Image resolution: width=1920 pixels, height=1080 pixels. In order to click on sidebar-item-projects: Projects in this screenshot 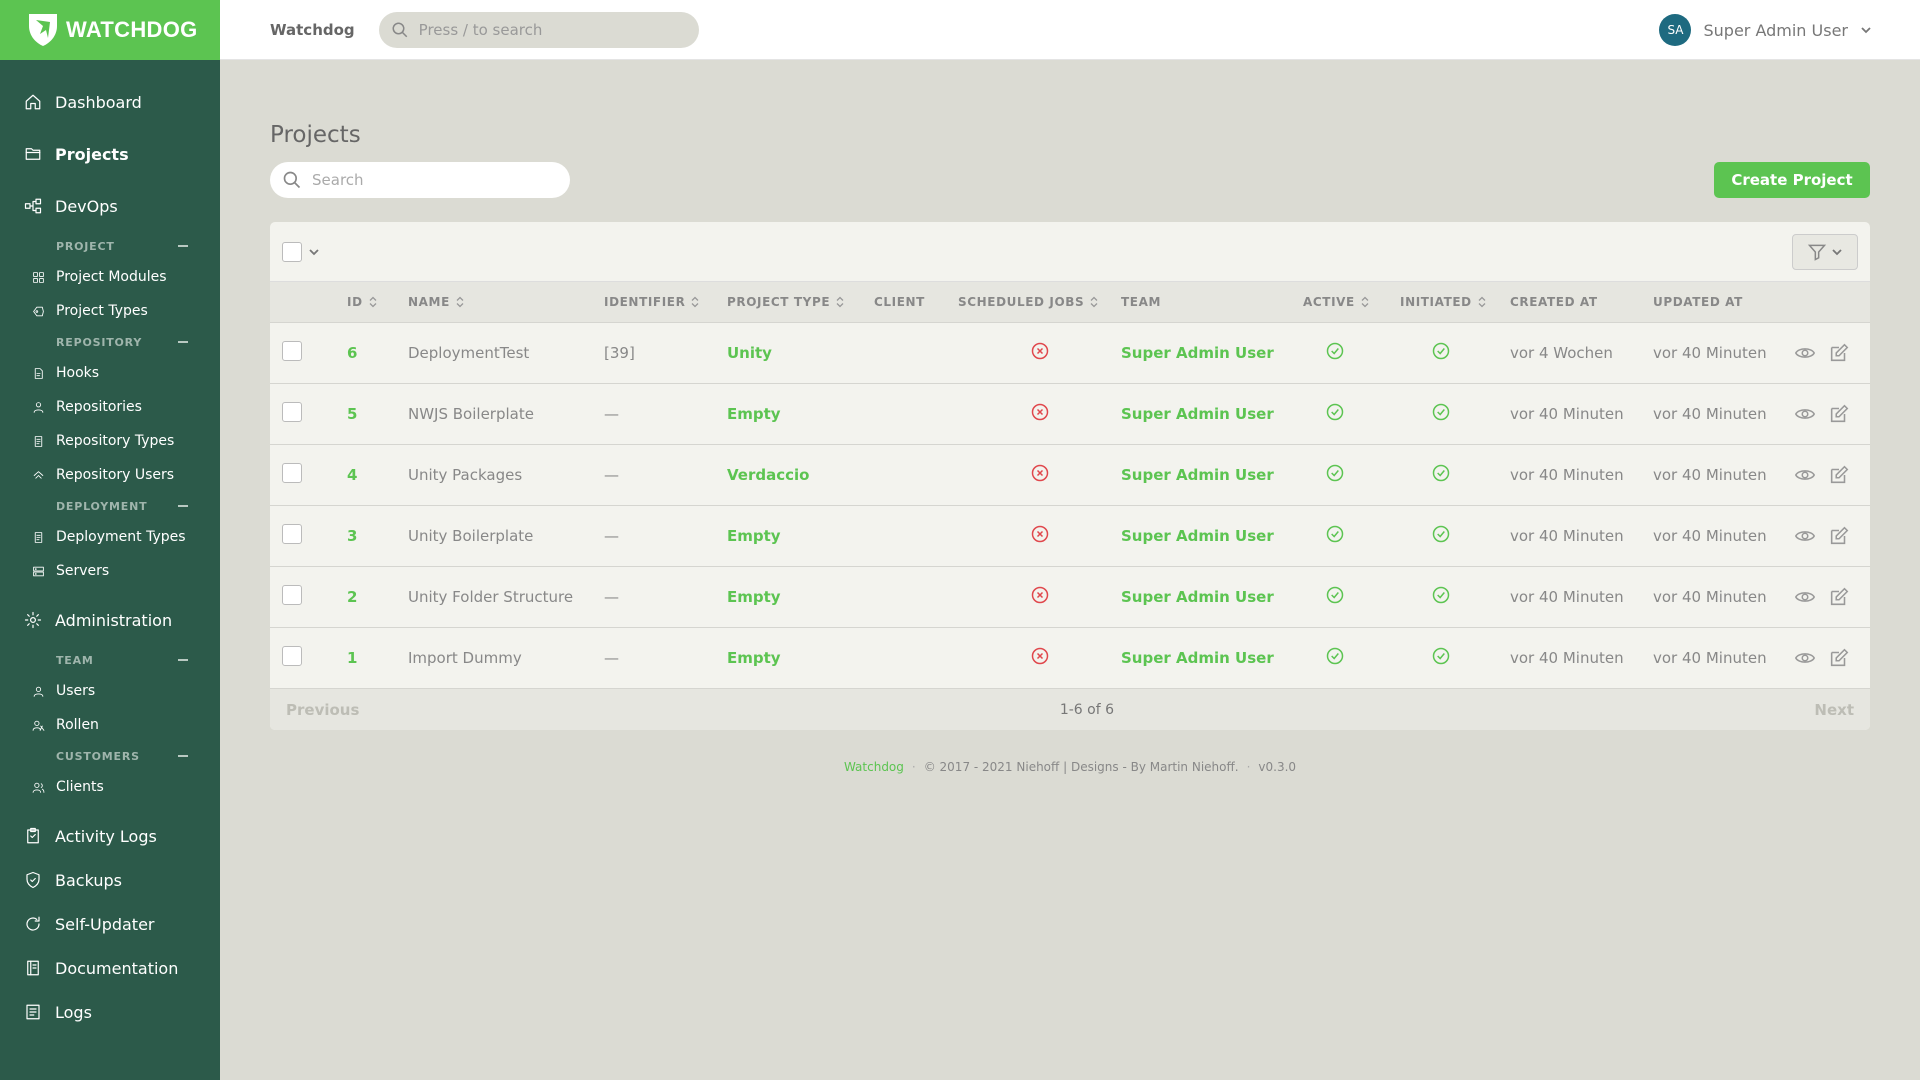, I will do `click(110, 154)`.